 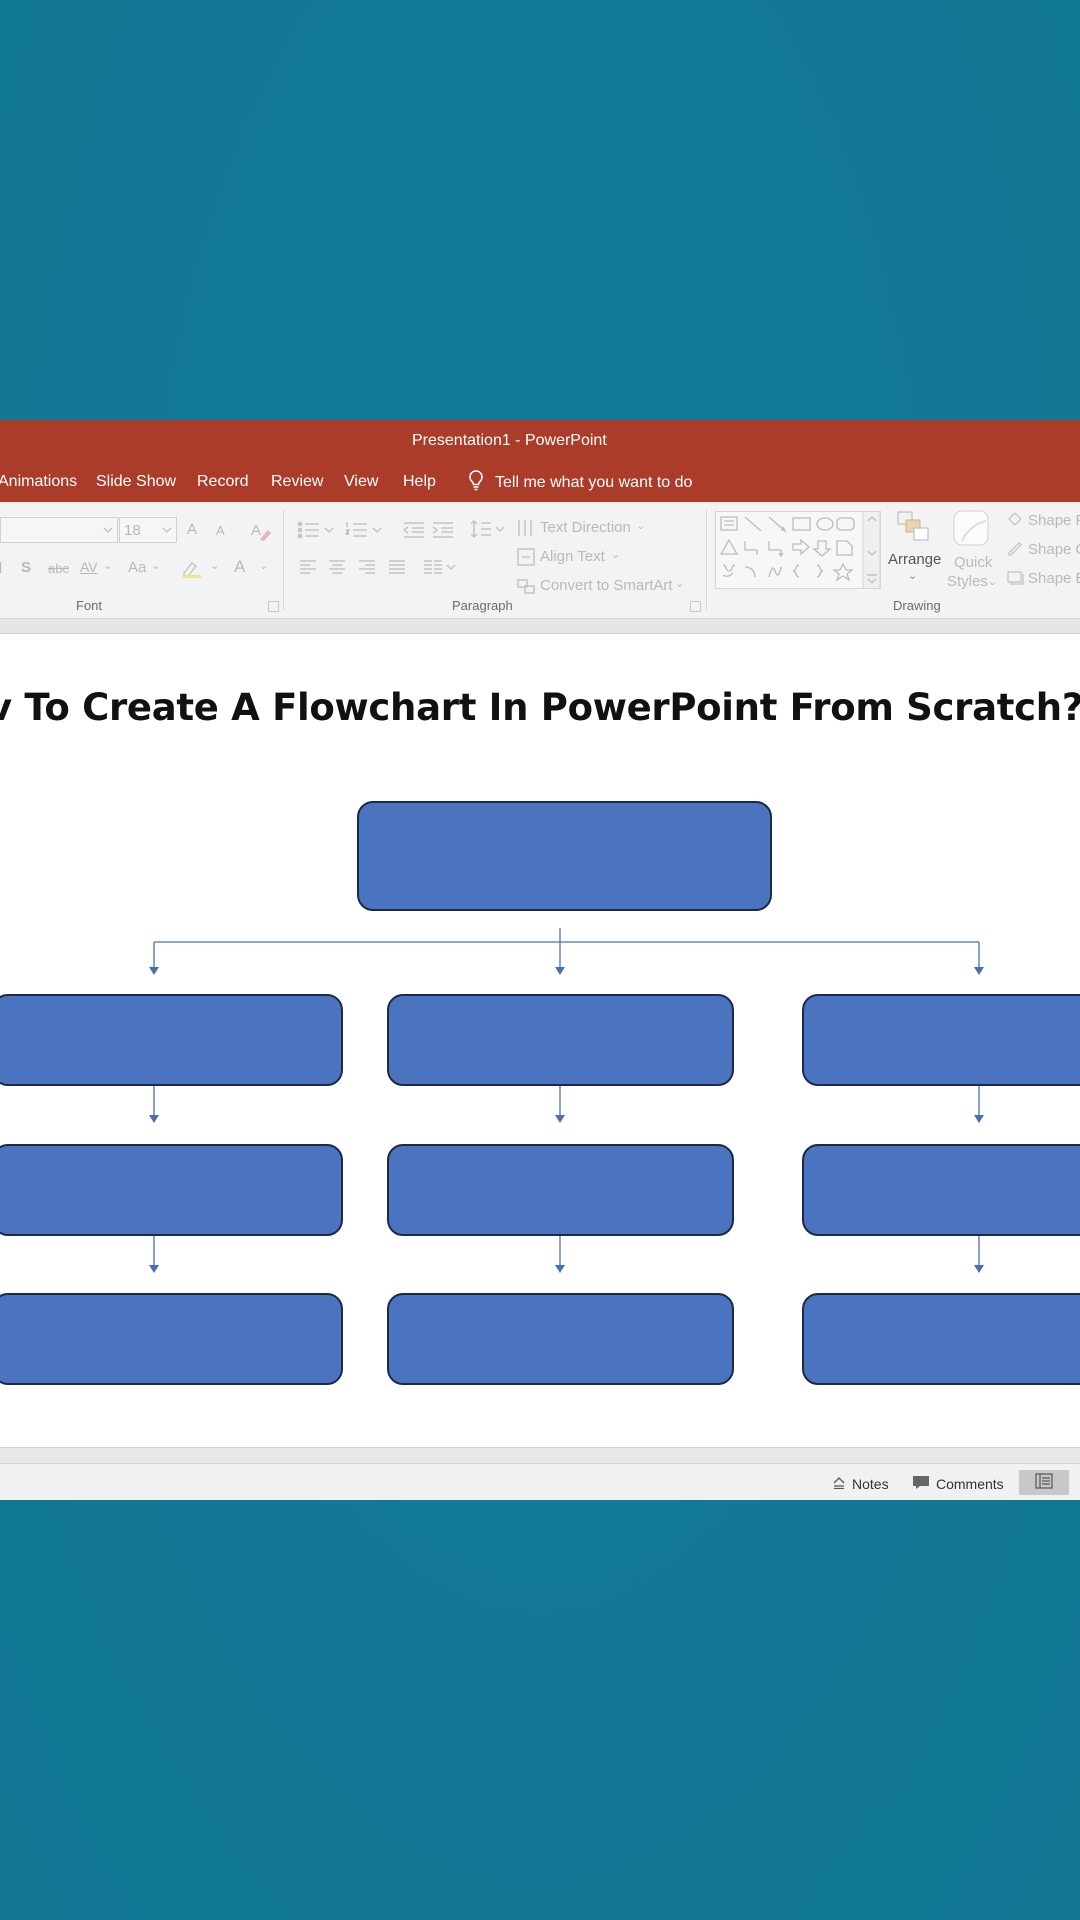 What do you see at coordinates (89, 605) in the screenshot?
I see `font-group-label: Font` at bounding box center [89, 605].